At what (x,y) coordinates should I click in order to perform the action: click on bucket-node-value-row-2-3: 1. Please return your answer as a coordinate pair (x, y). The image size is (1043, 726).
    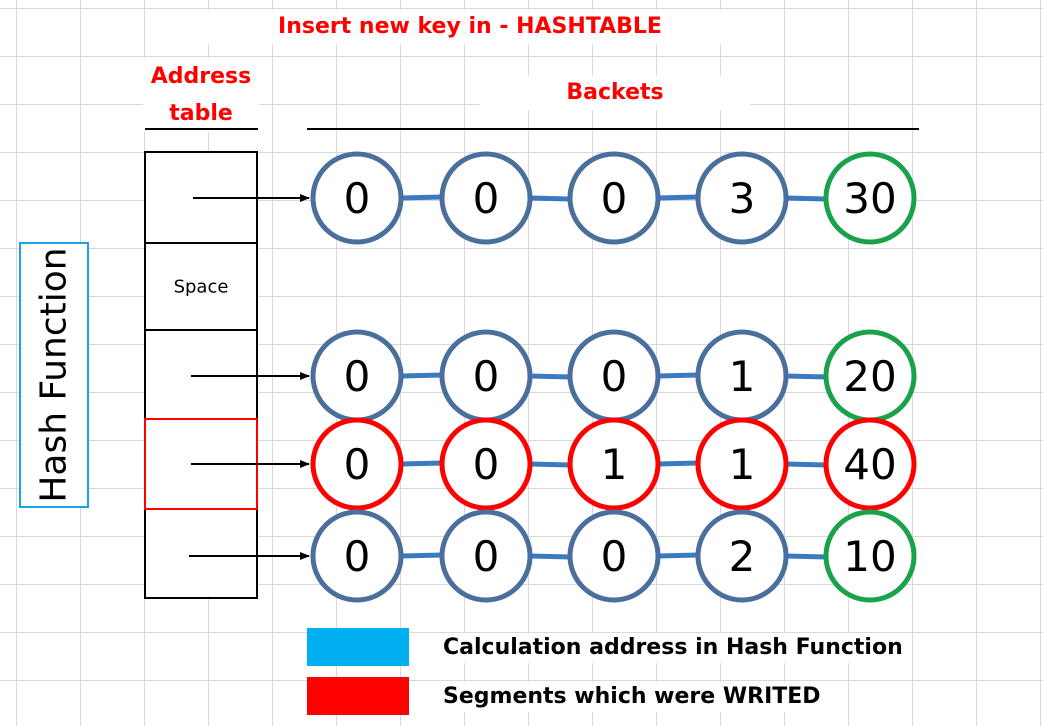
    Looking at the image, I should click on (742, 464).